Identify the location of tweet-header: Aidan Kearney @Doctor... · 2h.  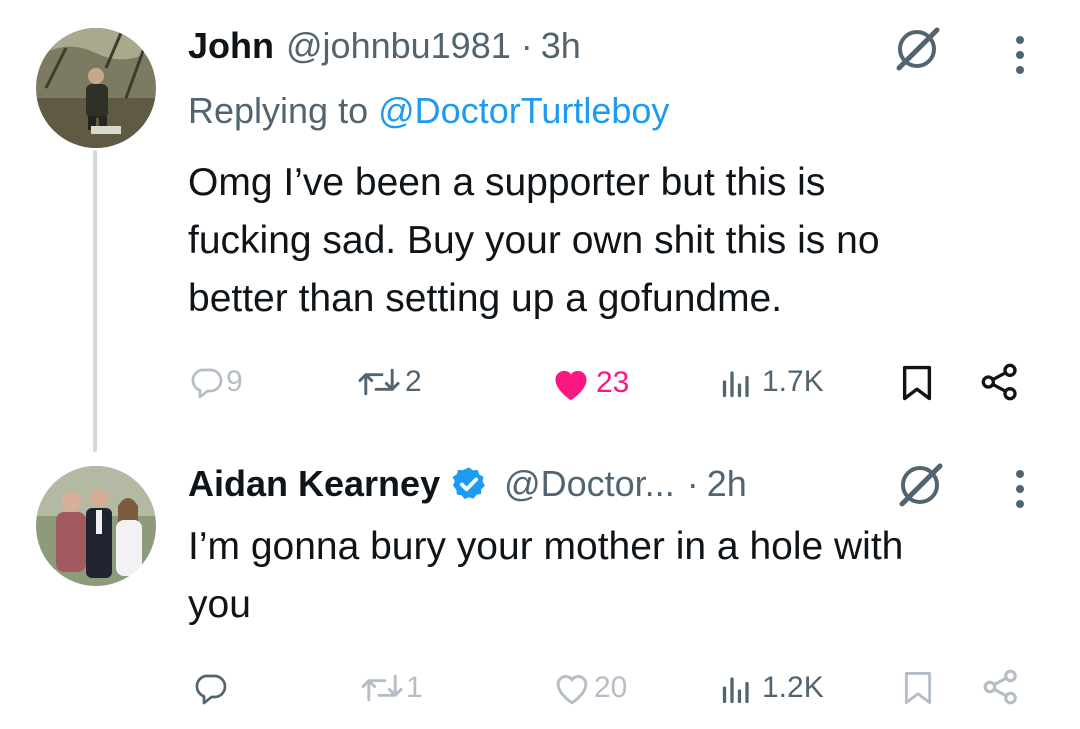
(467, 484).